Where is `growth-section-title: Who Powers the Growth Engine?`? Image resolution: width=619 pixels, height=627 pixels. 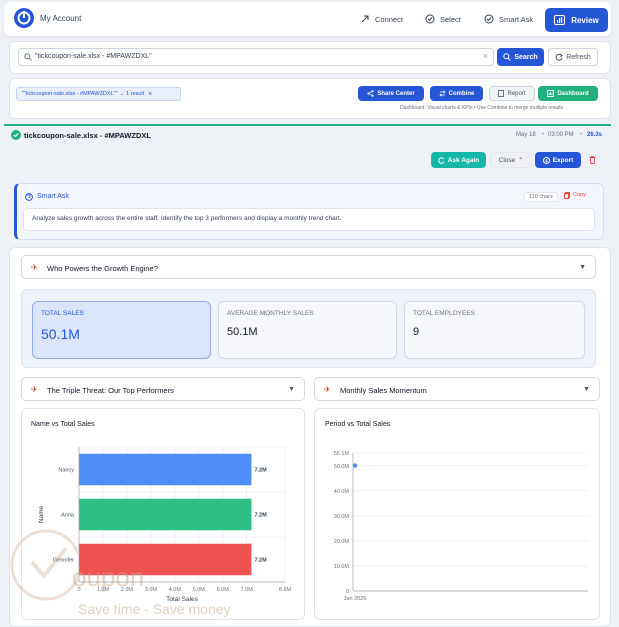
growth-section-title: Who Powers the Growth Engine? is located at coordinates (102, 268).